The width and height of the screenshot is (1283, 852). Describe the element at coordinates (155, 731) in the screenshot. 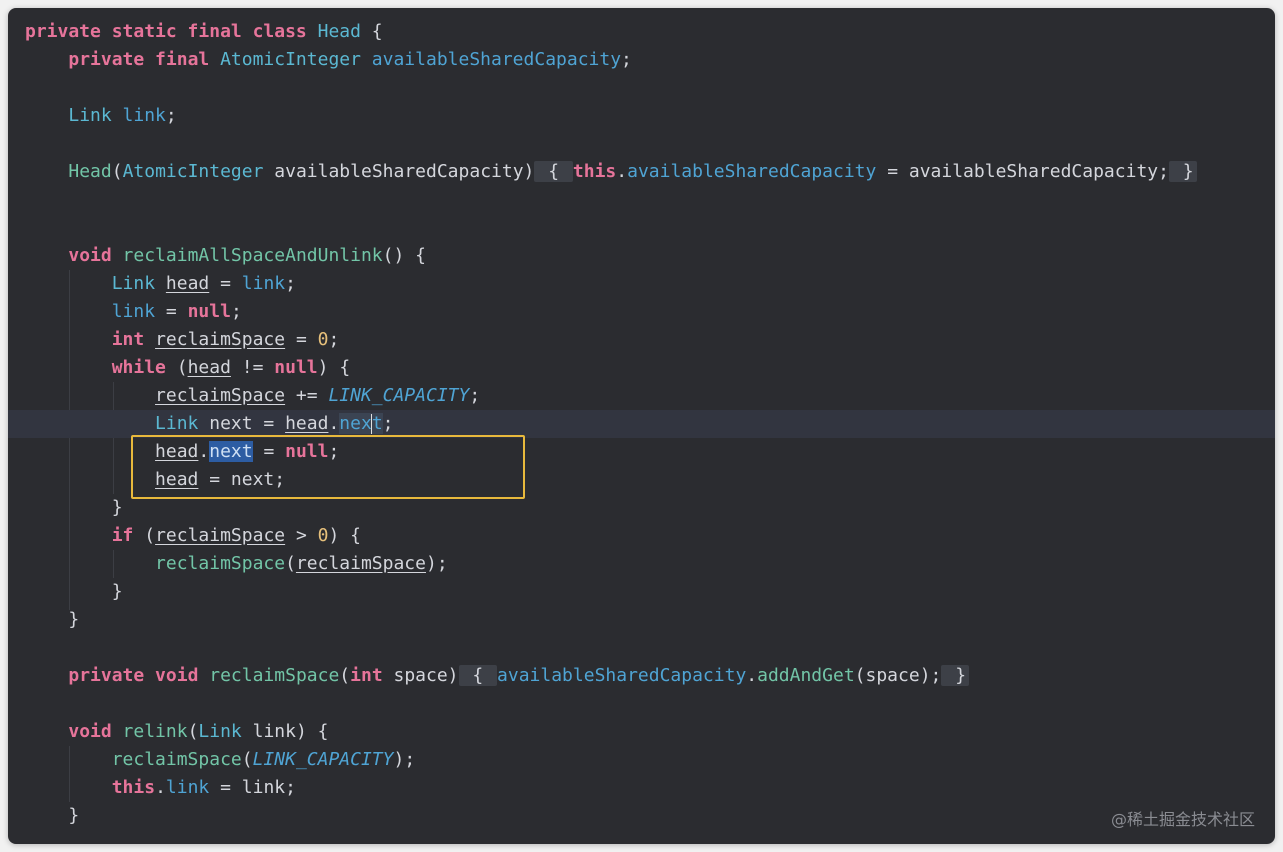

I see `code-token: relink` at that location.